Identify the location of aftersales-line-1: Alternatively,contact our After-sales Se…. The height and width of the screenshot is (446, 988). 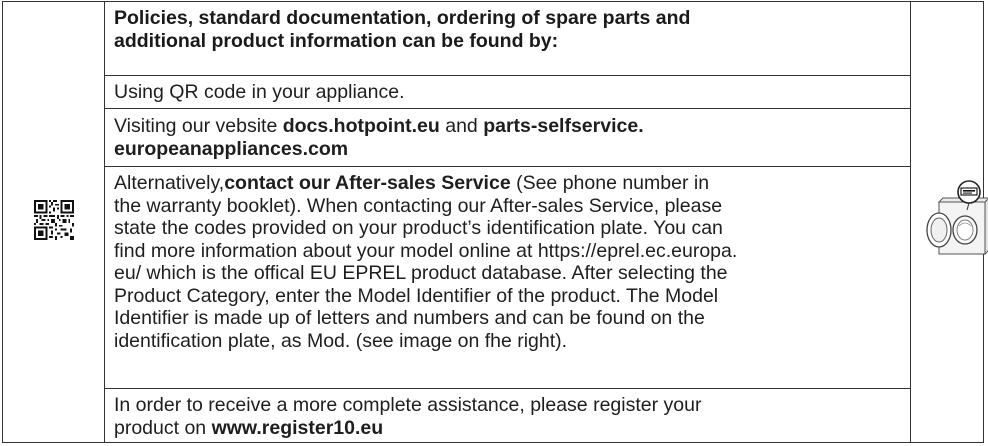
(507, 183).